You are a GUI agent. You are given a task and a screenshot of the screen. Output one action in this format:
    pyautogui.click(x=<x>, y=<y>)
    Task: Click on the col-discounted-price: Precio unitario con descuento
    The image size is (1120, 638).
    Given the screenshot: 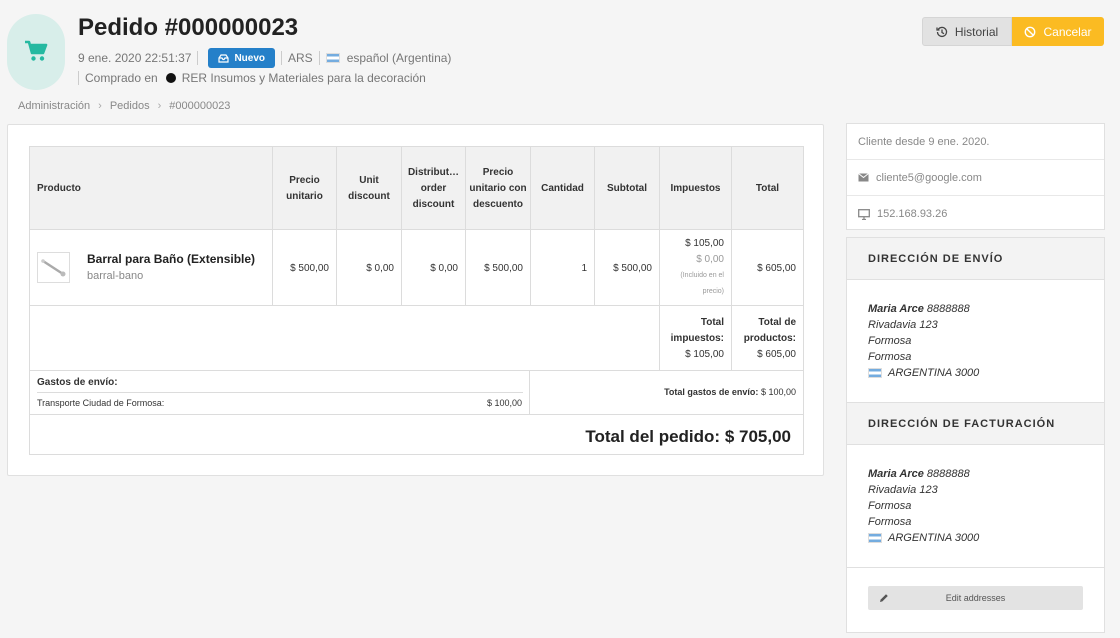 What is the action you would take?
    pyautogui.click(x=498, y=188)
    